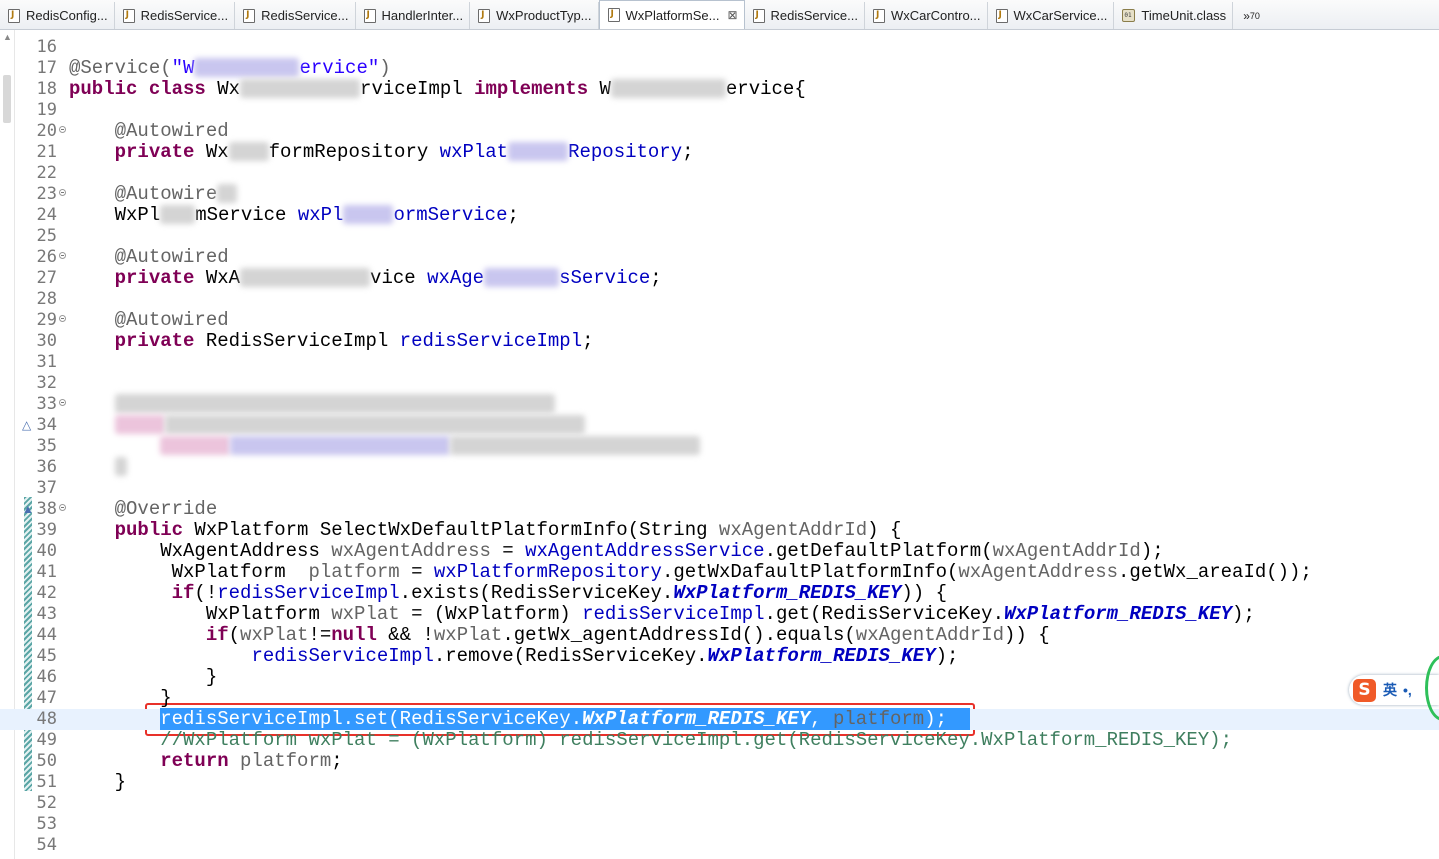 Image resolution: width=1439 pixels, height=859 pixels. Describe the element at coordinates (719, 68) in the screenshot. I see `code-line: 17 @Service("W ervice")` at that location.